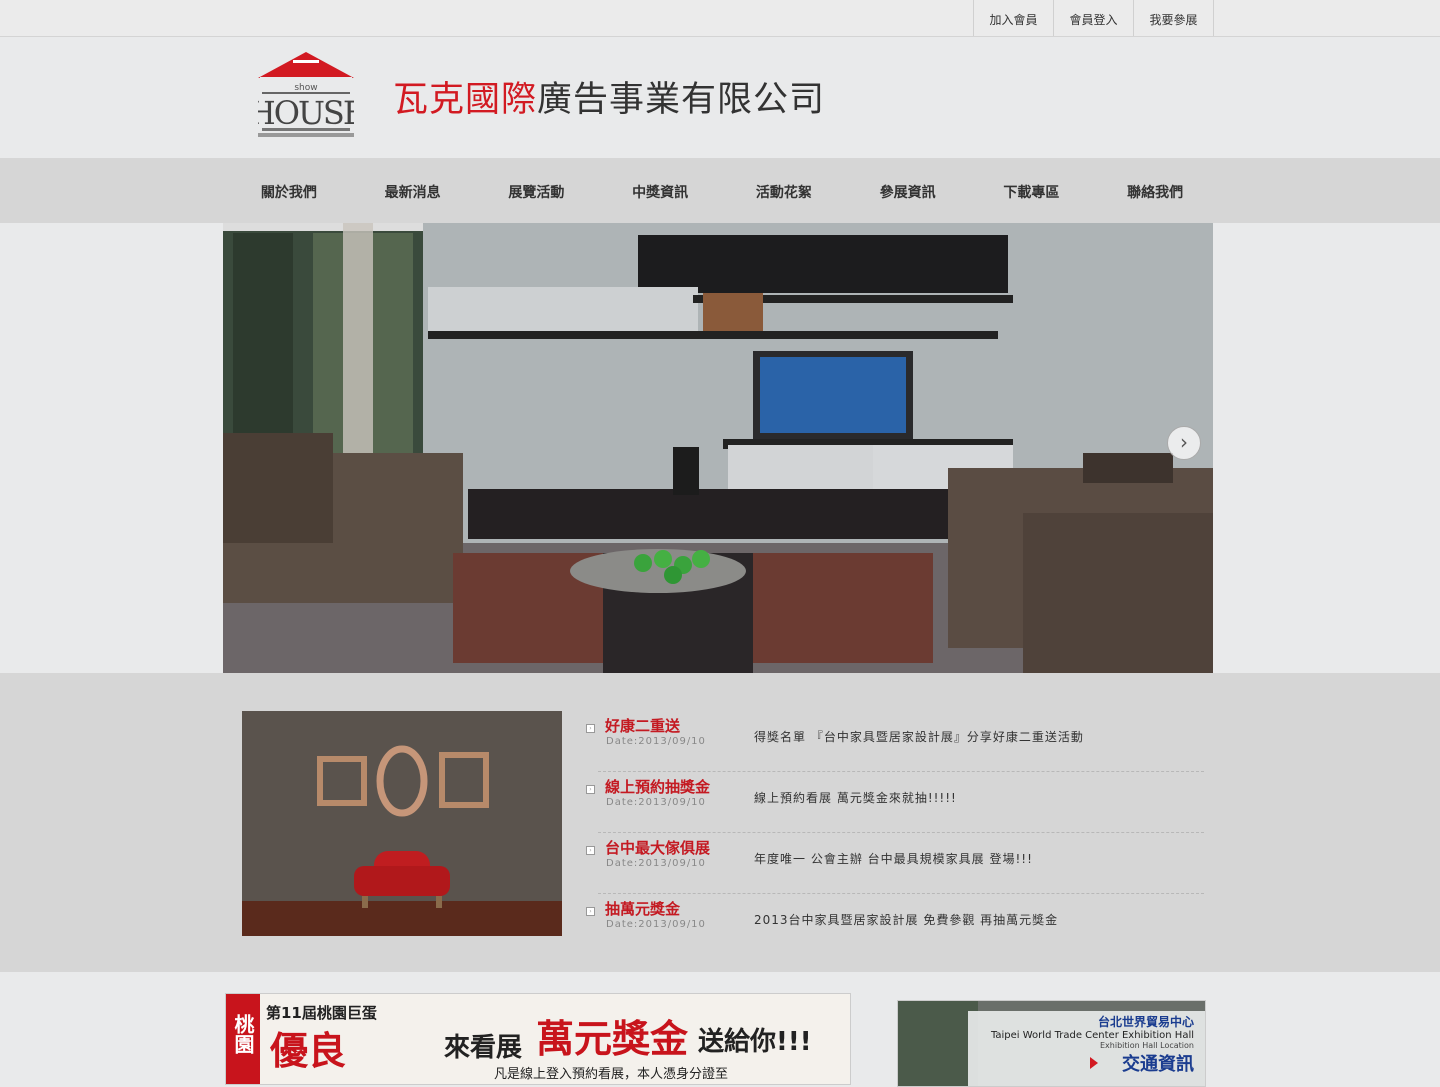 This screenshot has height=1087, width=1440. I want to click on news-title: 台中最大傢俱展, so click(657, 847).